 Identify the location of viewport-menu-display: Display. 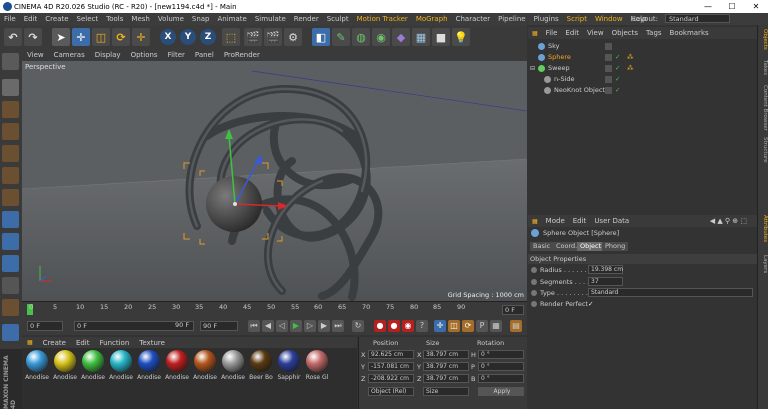
(108, 55).